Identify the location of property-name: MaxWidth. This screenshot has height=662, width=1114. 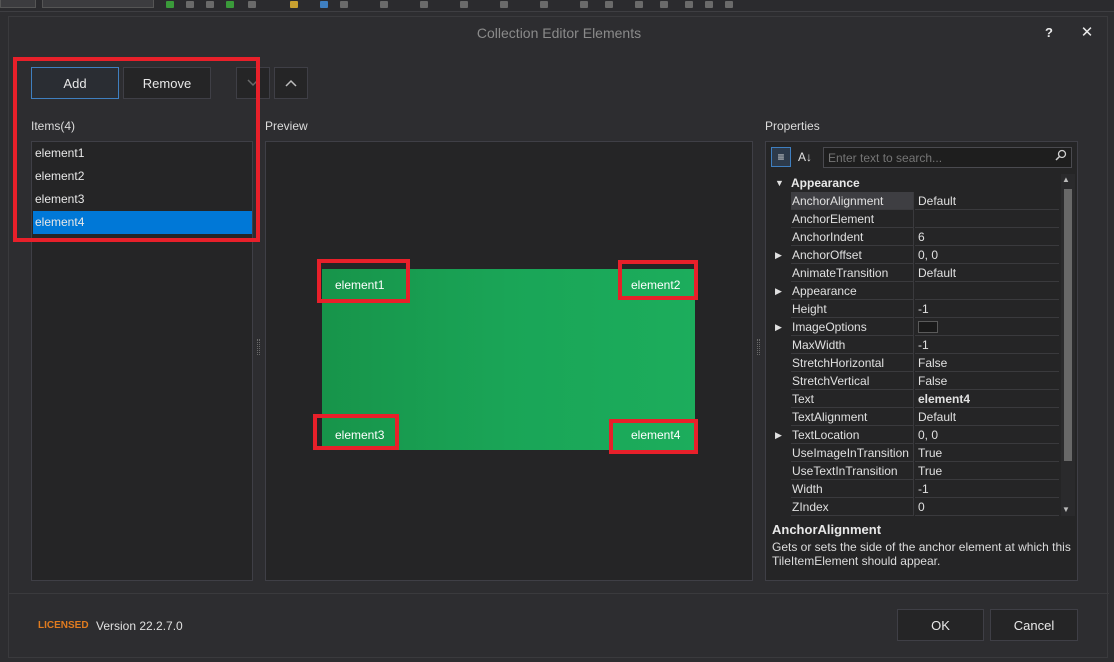
(852, 345).